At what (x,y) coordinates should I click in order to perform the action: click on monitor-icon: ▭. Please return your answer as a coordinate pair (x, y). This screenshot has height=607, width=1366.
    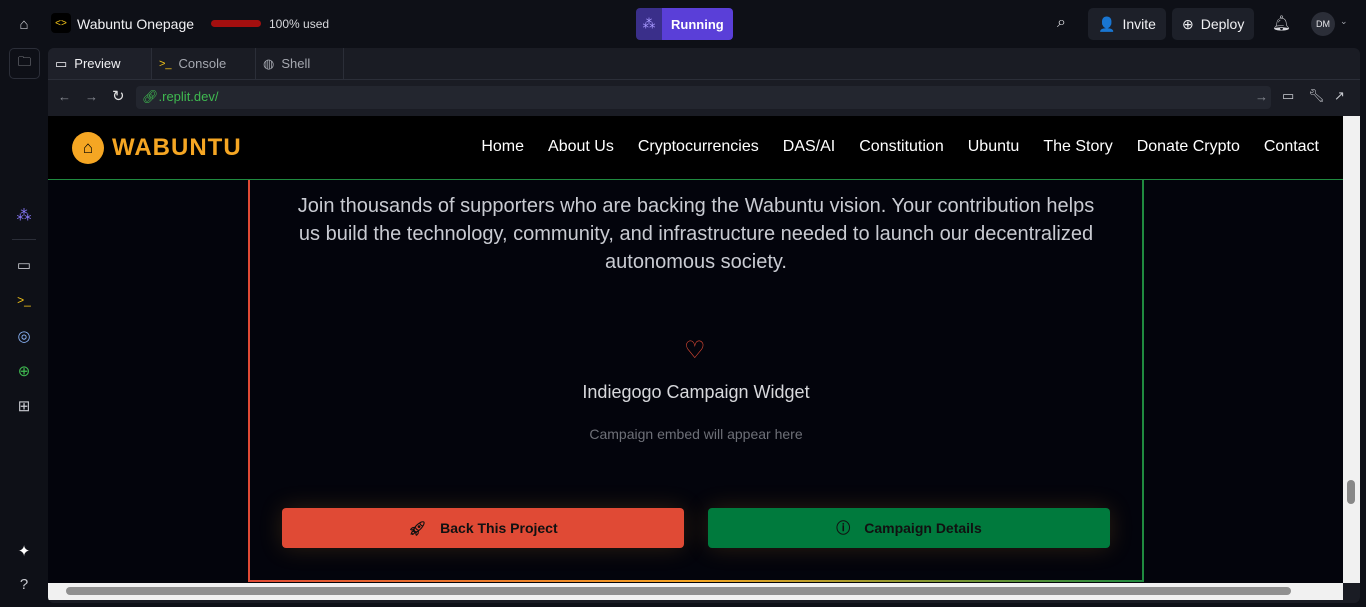
    Looking at the image, I should click on (61, 63).